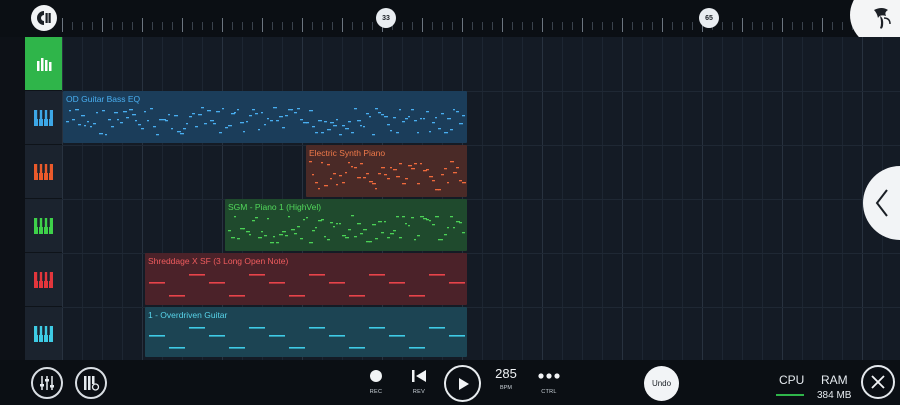 This screenshot has height=405, width=900. I want to click on clip-name: Shreddage X SF (3 Long Open Note), so click(218, 261).